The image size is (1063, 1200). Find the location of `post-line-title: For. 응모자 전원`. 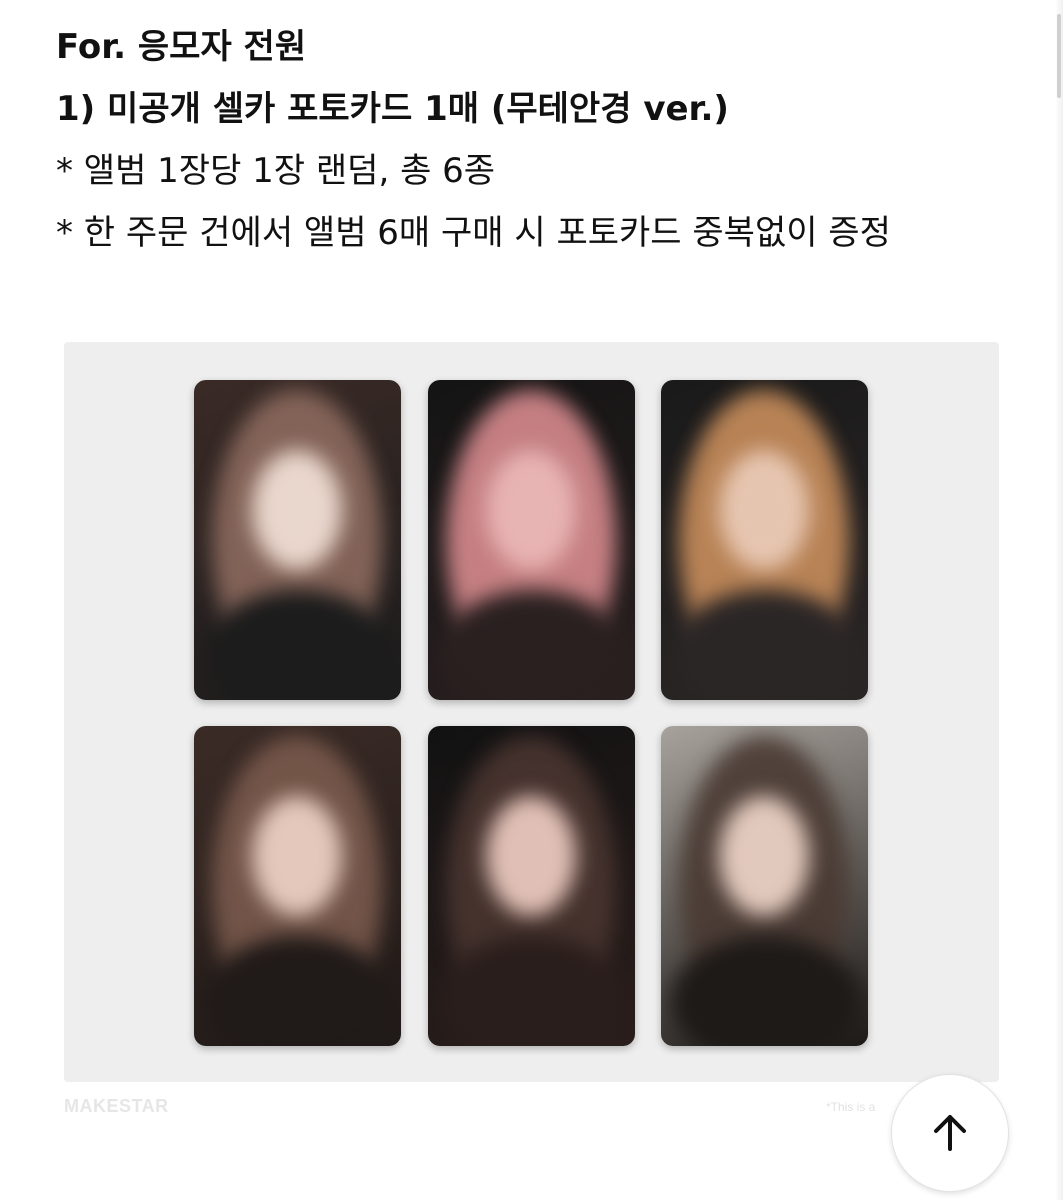

post-line-title: For. 응모자 전원 is located at coordinates (181, 47).